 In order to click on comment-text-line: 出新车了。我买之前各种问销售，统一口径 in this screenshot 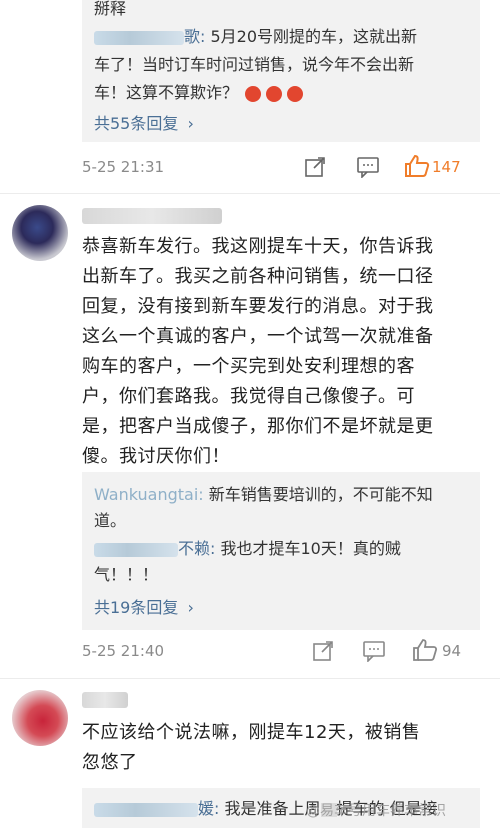, I will do `click(258, 276)`.